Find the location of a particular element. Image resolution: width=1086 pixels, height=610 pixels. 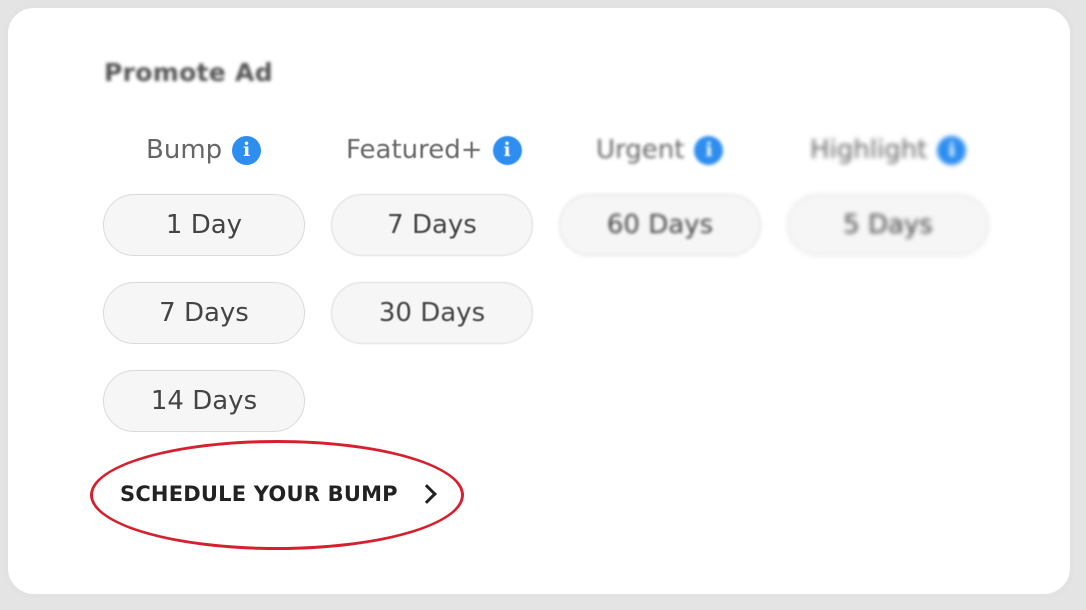

option-bump-1-day: 1 Day is located at coordinates (204, 225).